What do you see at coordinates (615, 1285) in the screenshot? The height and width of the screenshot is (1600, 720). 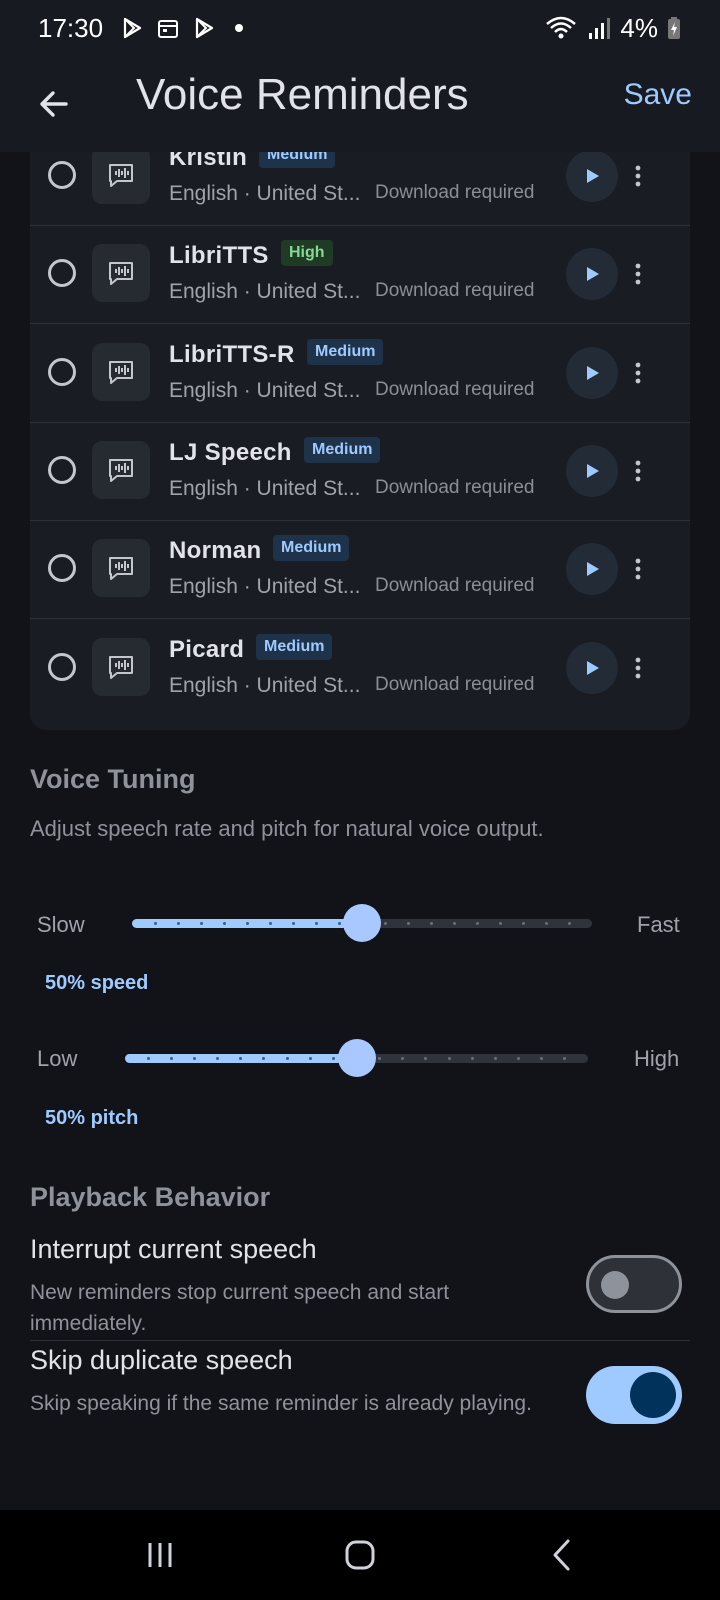 I see `toggle-knob` at bounding box center [615, 1285].